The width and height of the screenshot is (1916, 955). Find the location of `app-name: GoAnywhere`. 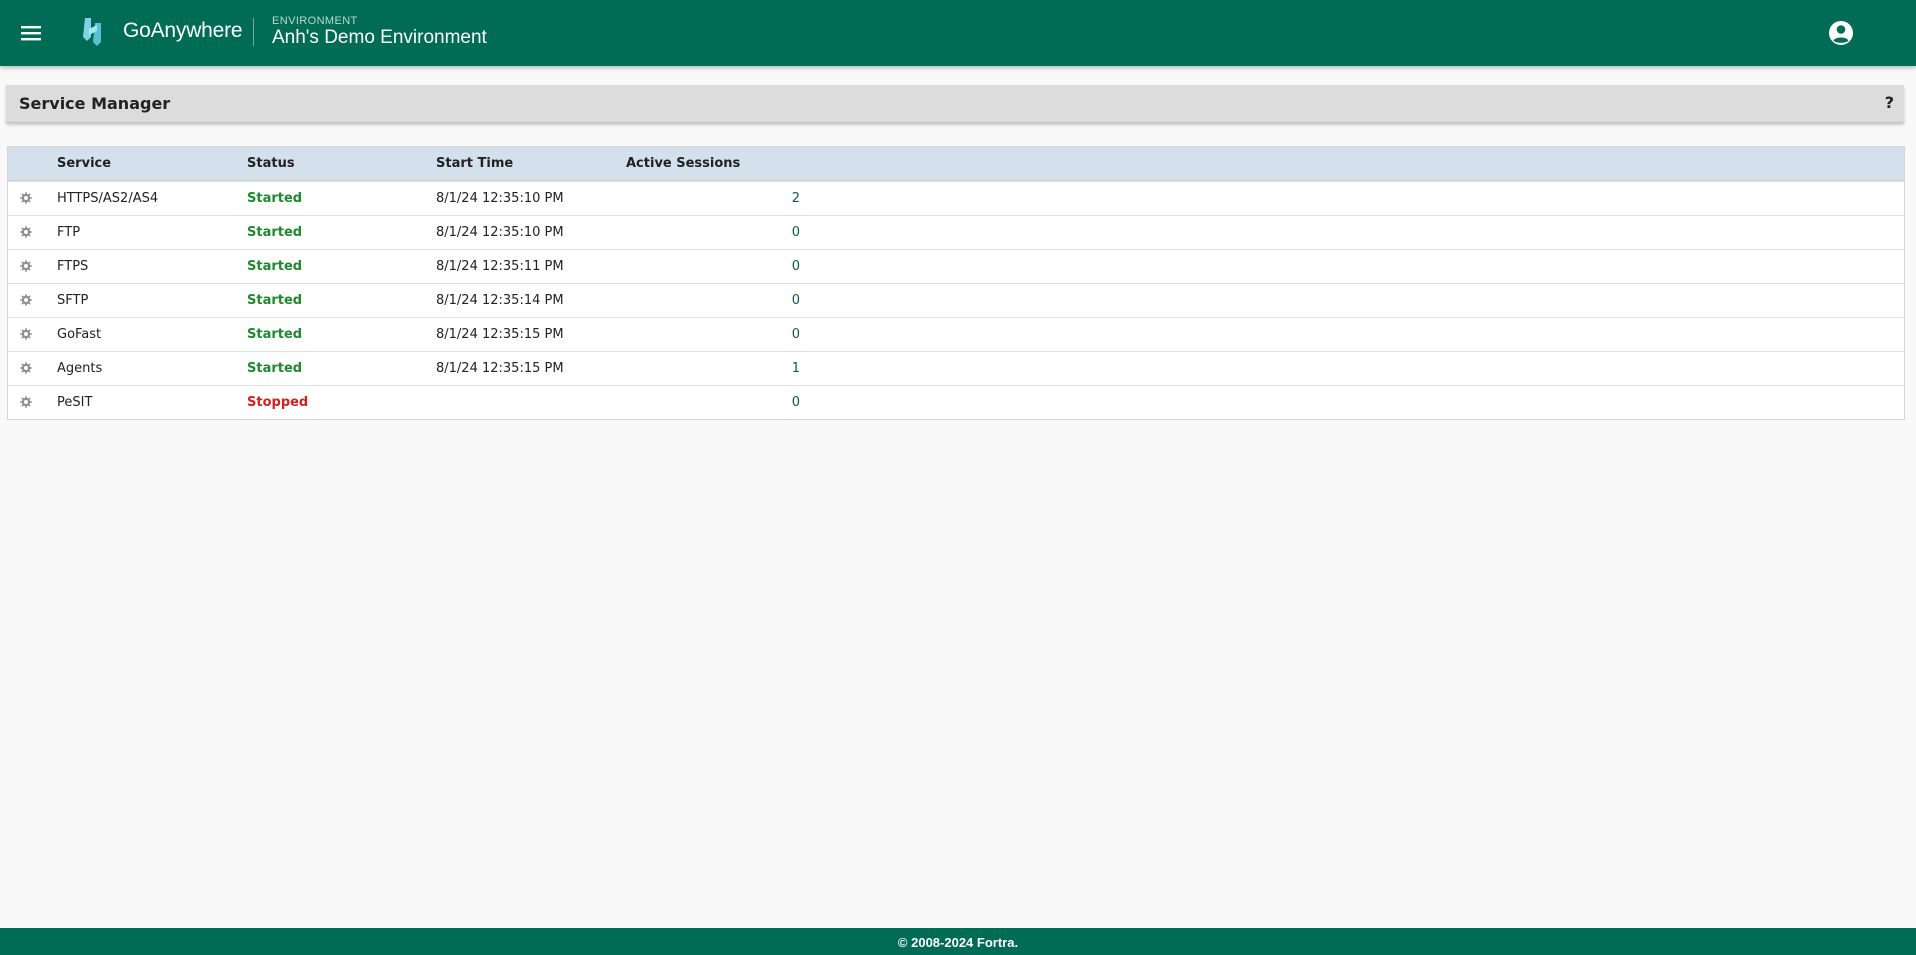

app-name: GoAnywhere is located at coordinates (183, 30).